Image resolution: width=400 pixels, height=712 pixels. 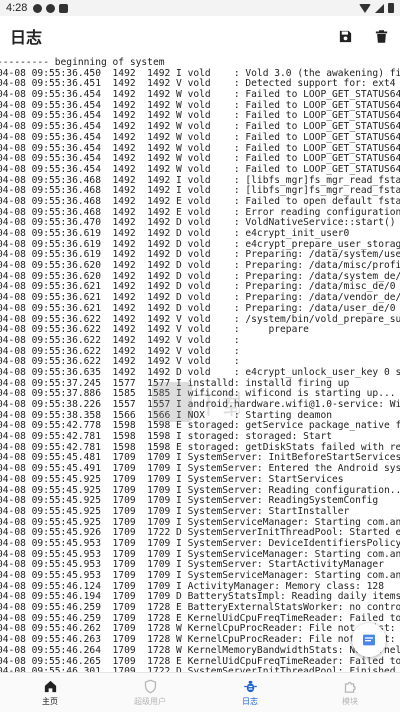 What do you see at coordinates (365, 8) in the screenshot?
I see `wifi-icon` at bounding box center [365, 8].